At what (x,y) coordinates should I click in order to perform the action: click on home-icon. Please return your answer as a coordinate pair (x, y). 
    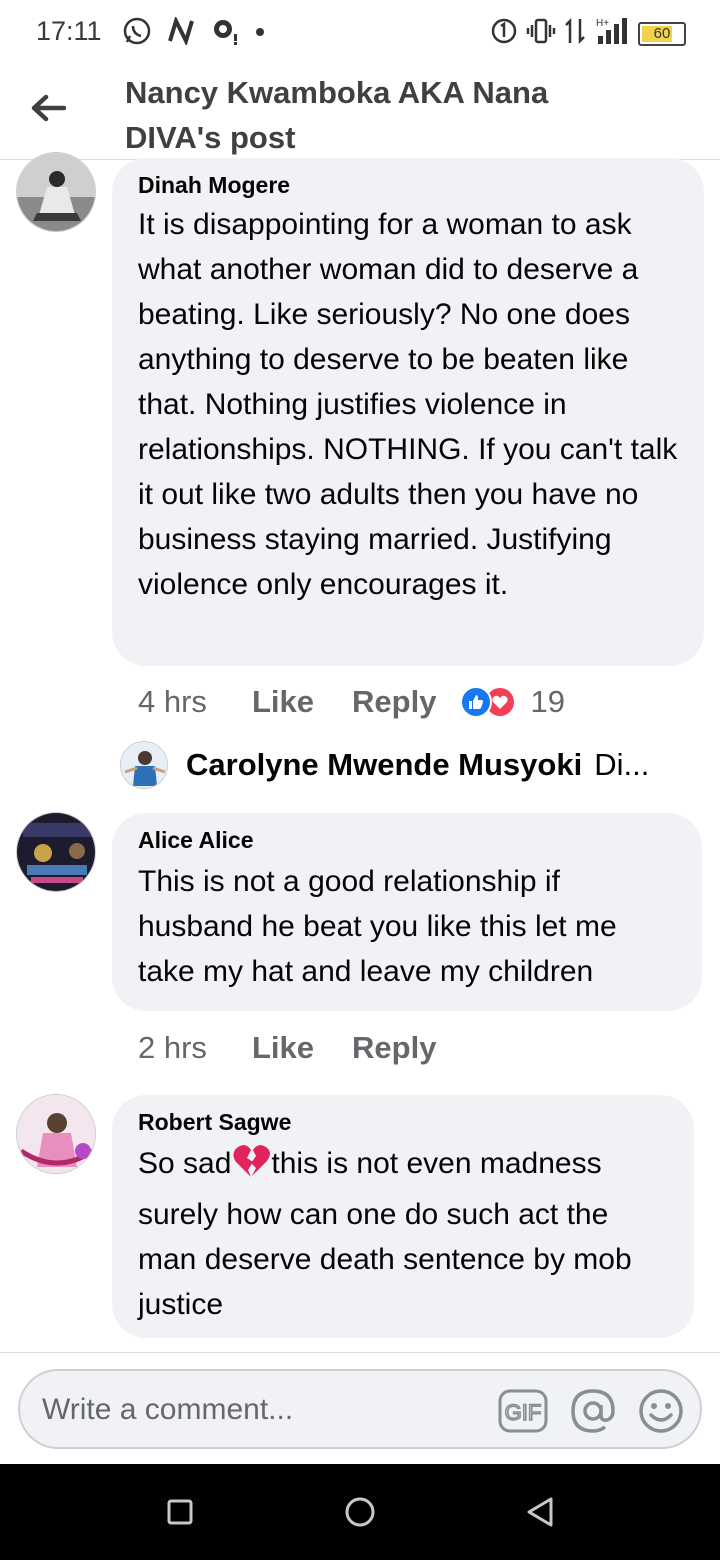
    Looking at the image, I should click on (360, 1512).